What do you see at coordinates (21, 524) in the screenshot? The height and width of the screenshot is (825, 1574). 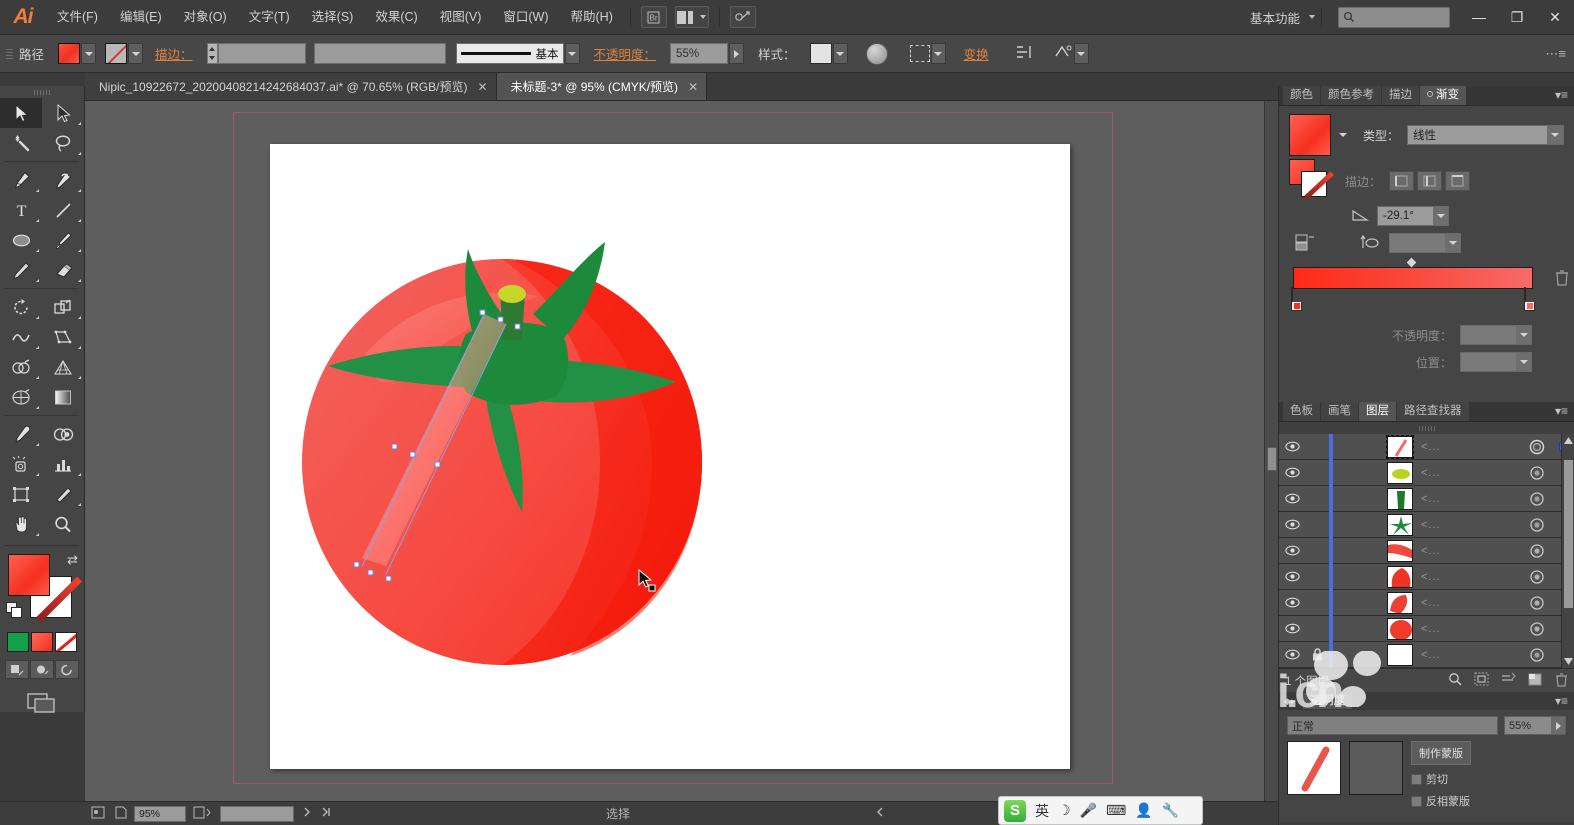 I see `hand-tool` at bounding box center [21, 524].